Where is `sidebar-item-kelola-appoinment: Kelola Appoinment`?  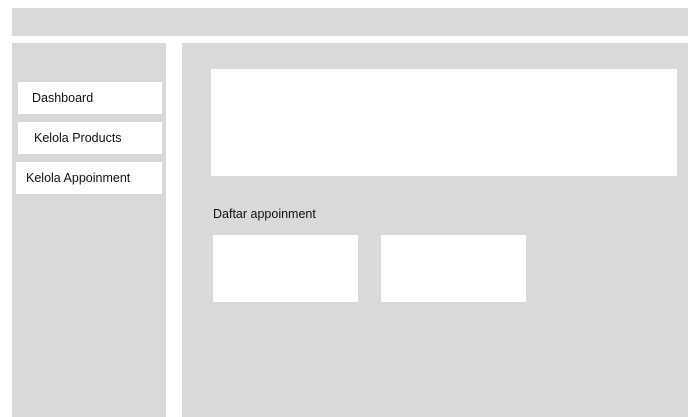
sidebar-item-kelola-appoinment: Kelola Appoinment is located at coordinates (89, 178).